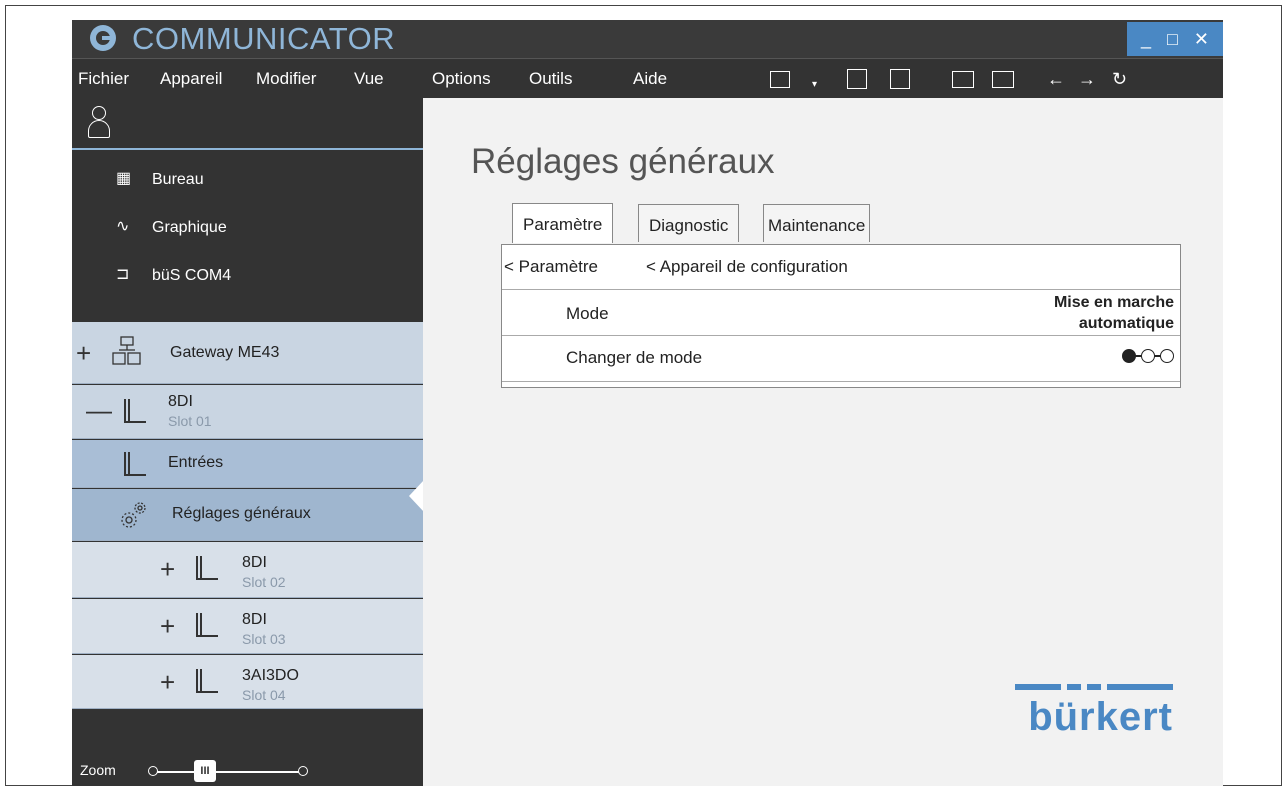 This screenshot has height=791, width=1287. Describe the element at coordinates (1087, 79) in the screenshot. I see `forward-arrow-icon: →` at that location.